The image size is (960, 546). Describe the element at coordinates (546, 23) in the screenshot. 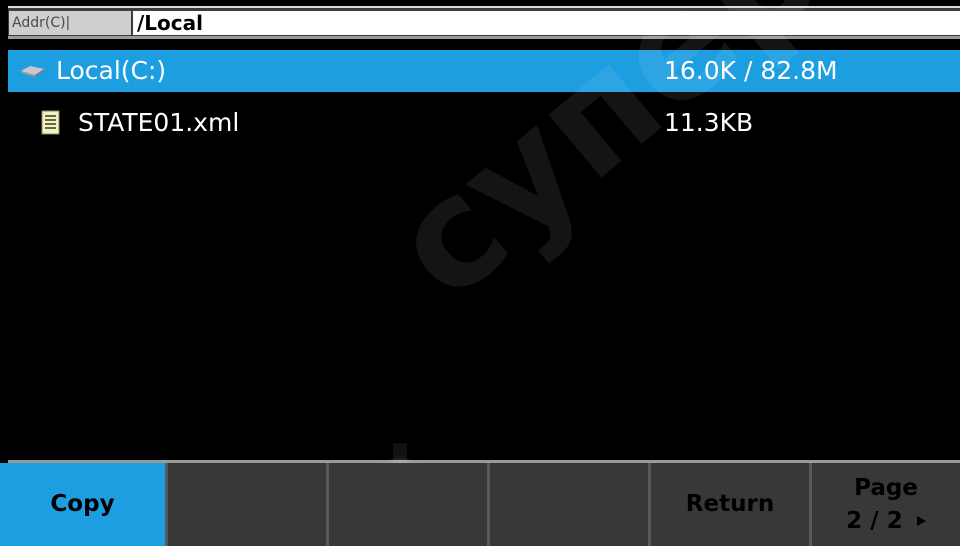

I see `address-path-field: /Local` at that location.